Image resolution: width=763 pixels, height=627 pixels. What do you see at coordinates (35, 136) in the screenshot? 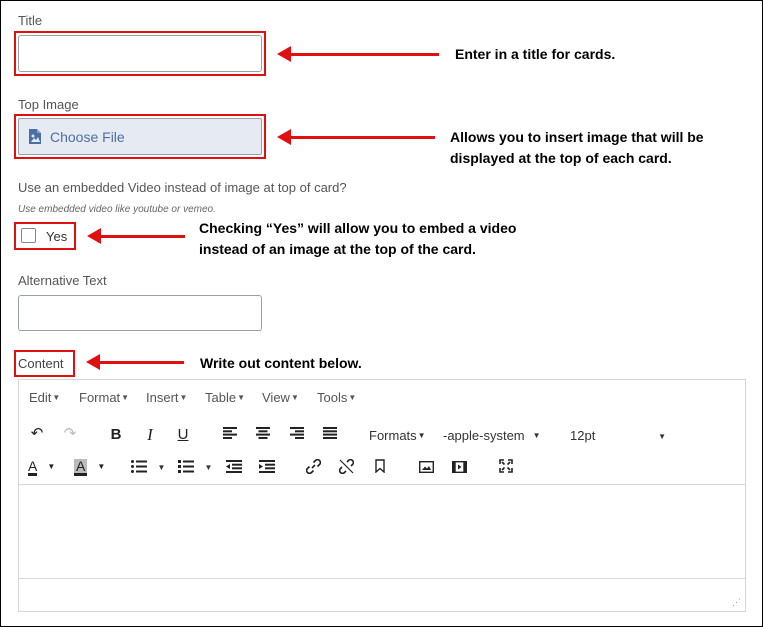
I see `file-image-icon` at bounding box center [35, 136].